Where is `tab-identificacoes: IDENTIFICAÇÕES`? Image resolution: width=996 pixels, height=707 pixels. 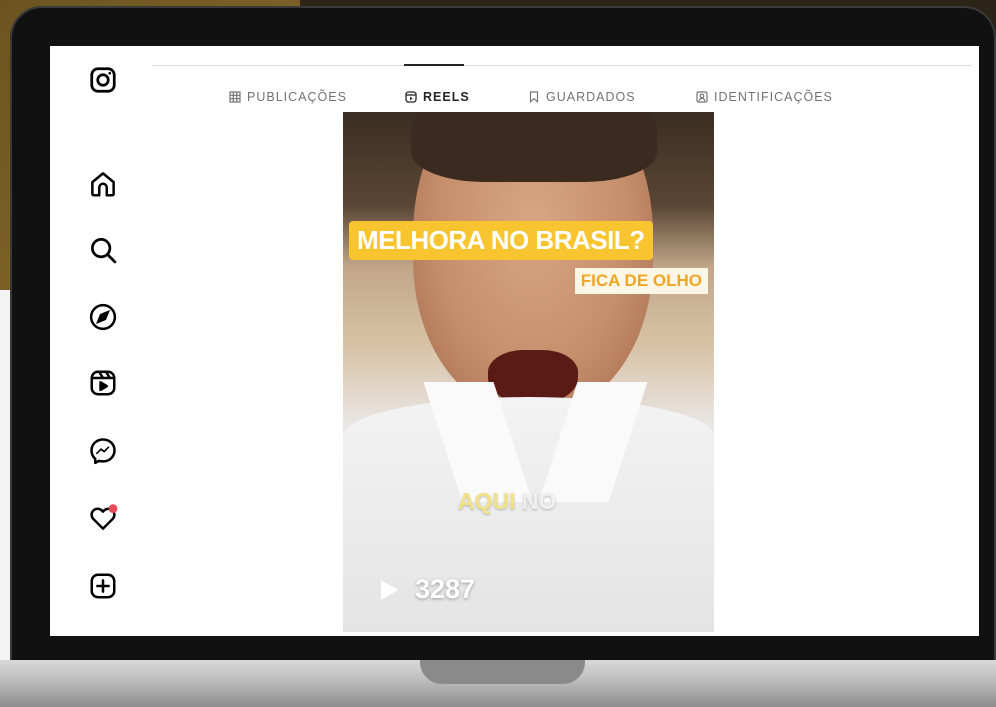 tab-identificacoes: IDENTIFICAÇÕES is located at coordinates (764, 97).